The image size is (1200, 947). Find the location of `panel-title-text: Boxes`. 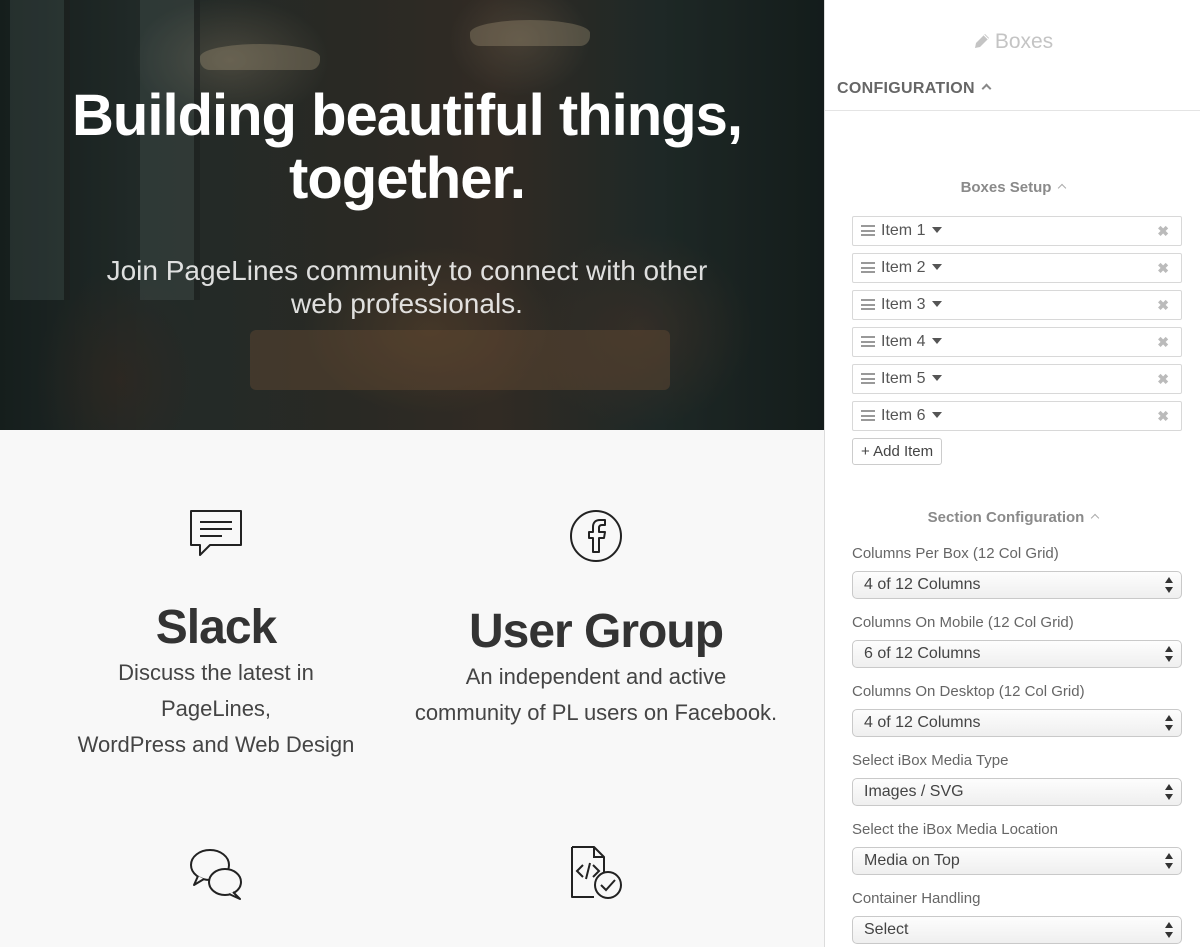

panel-title-text: Boxes is located at coordinates (1024, 41).